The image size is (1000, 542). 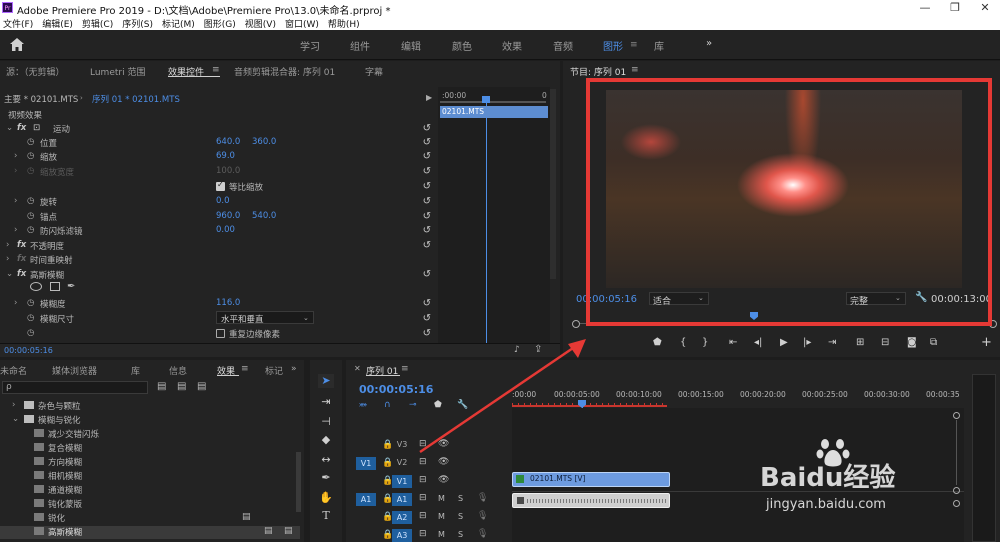 I want to click on workspace-graphics: 图形, so click(x=613, y=45).